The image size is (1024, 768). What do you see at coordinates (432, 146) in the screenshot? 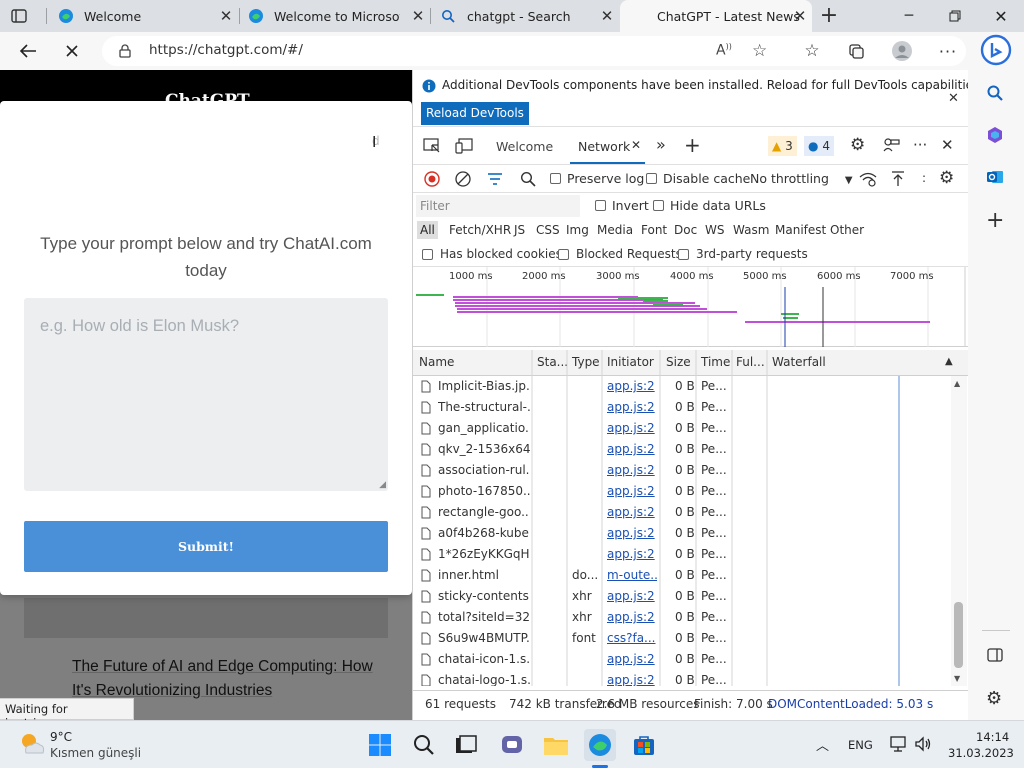
I see `inspect-element-icon` at bounding box center [432, 146].